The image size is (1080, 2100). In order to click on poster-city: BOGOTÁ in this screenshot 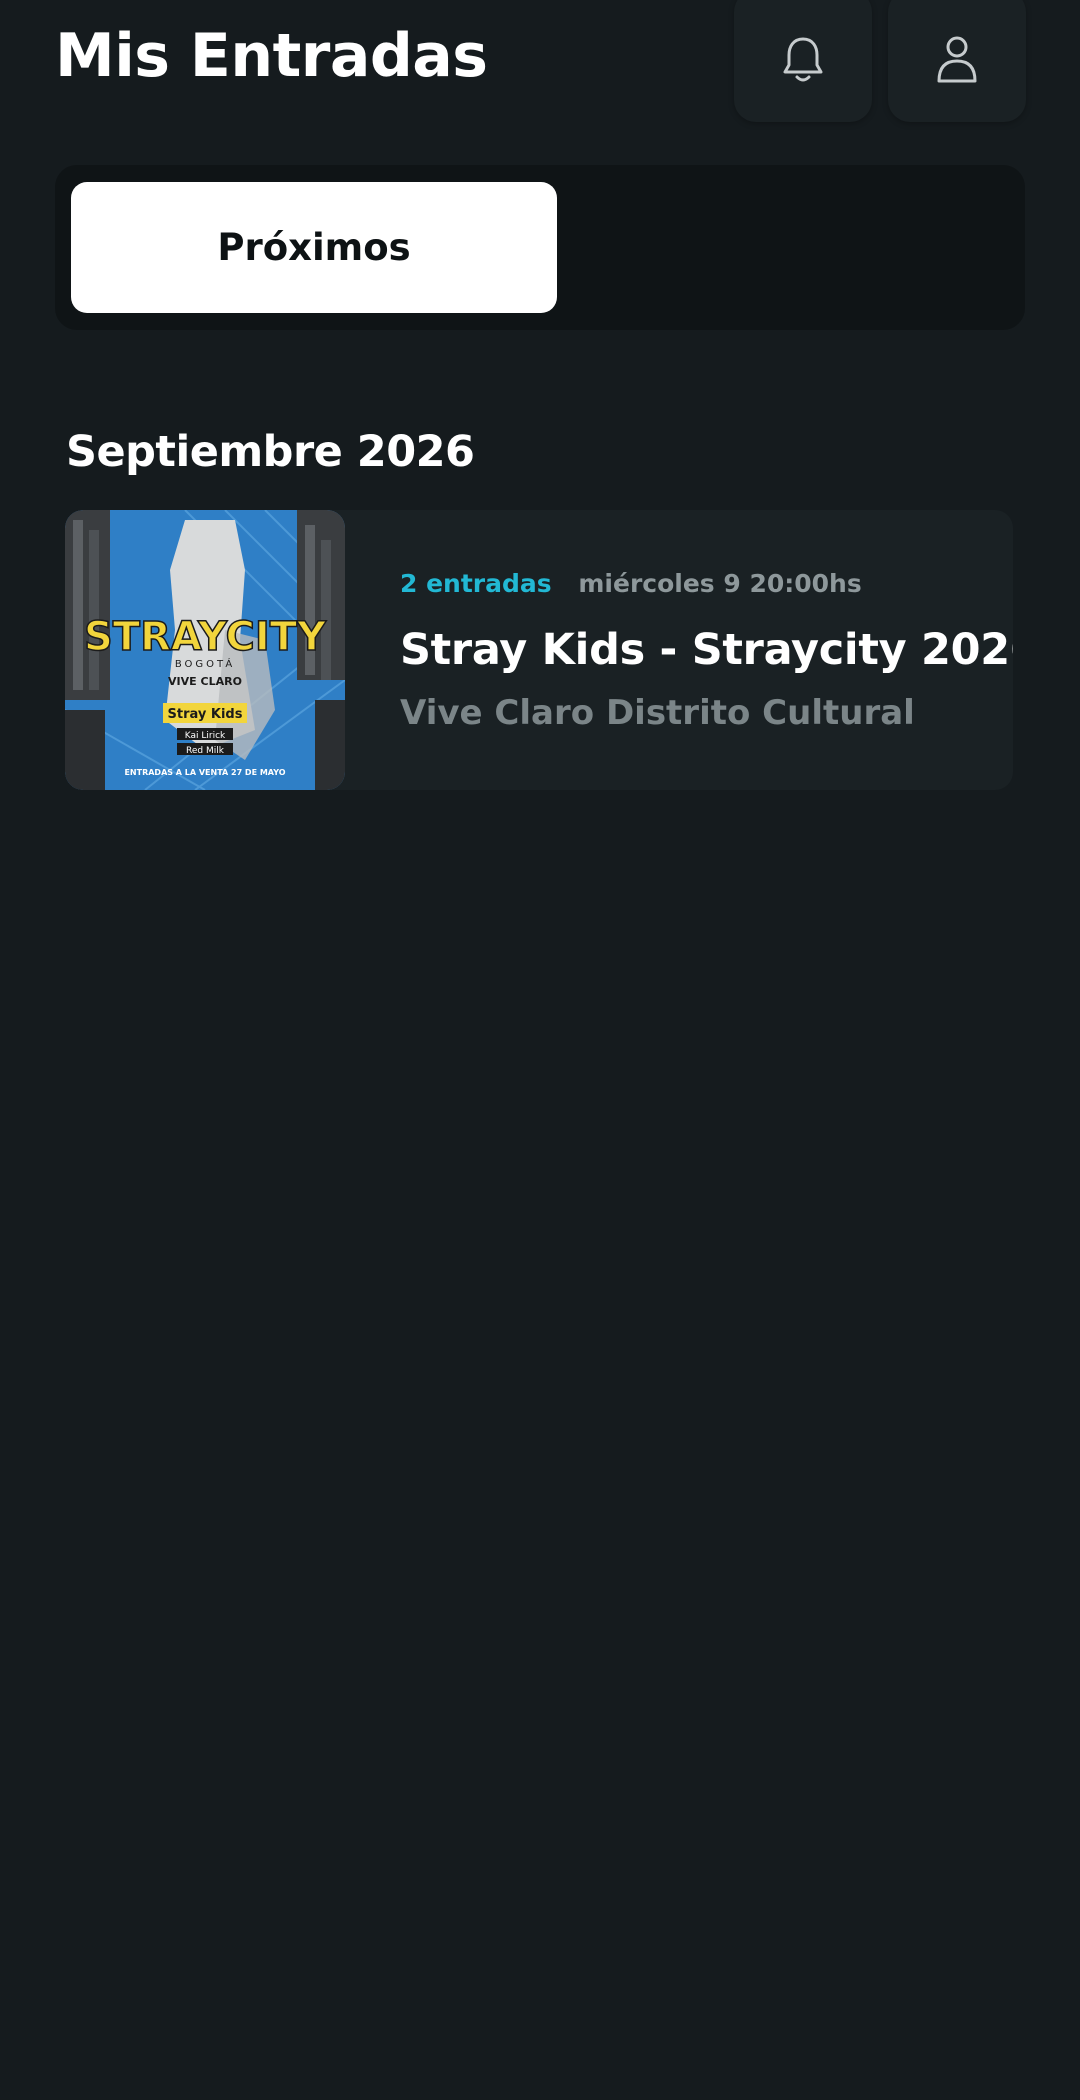, I will do `click(205, 663)`.